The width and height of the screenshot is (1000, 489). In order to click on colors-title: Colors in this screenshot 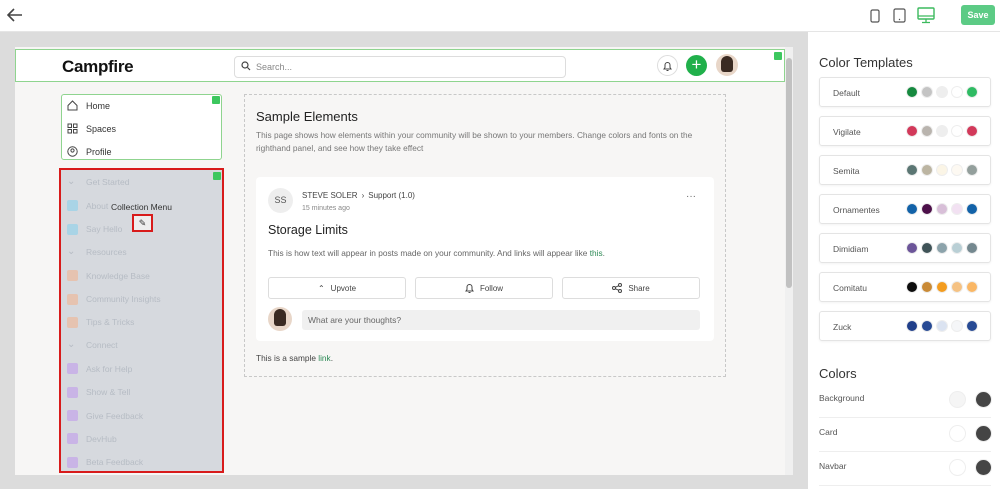, I will do `click(838, 373)`.